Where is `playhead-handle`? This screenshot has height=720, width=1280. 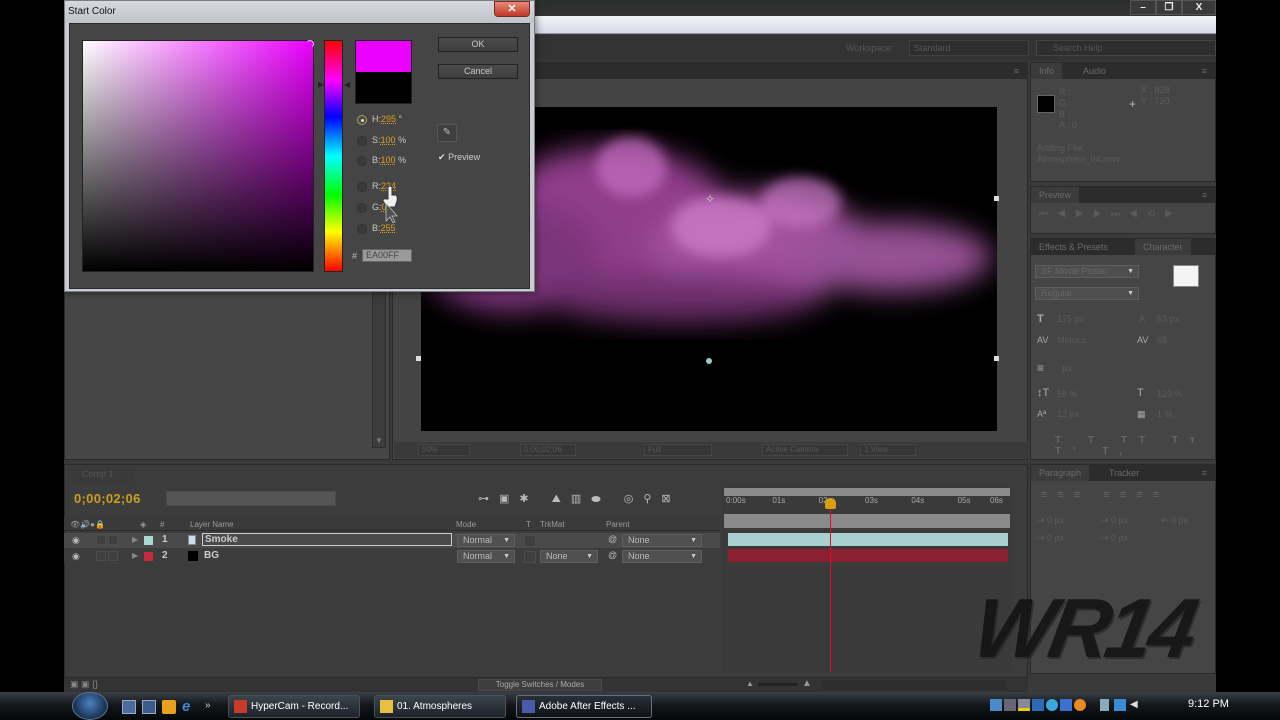 playhead-handle is located at coordinates (830, 503).